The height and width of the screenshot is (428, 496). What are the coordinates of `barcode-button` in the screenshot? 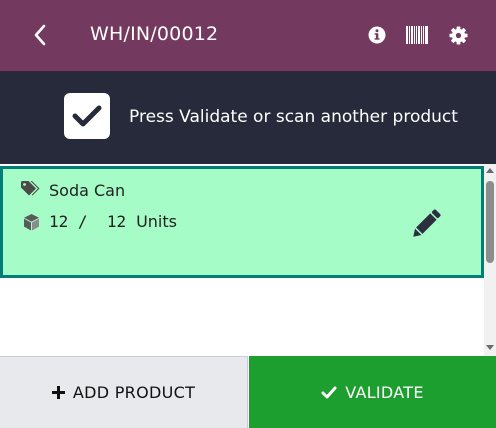 It's located at (417, 35).